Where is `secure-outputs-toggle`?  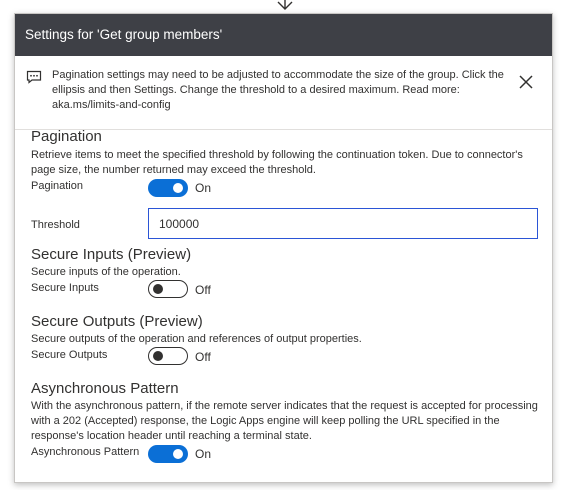 secure-outputs-toggle is located at coordinates (168, 356).